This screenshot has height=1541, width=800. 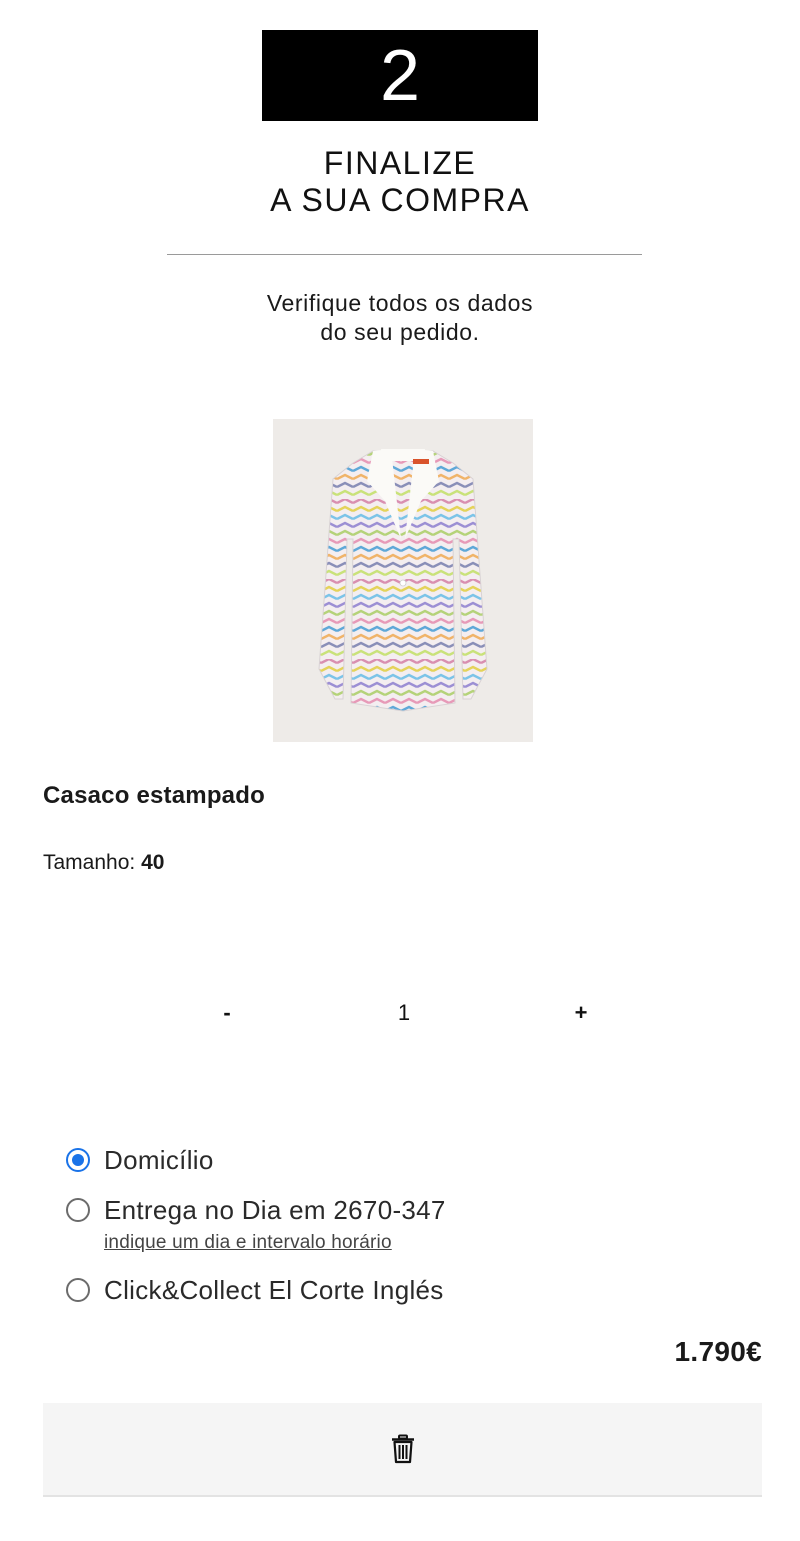 What do you see at coordinates (400, 303) in the screenshot?
I see `subtitle-line1: Verifique todos os dados` at bounding box center [400, 303].